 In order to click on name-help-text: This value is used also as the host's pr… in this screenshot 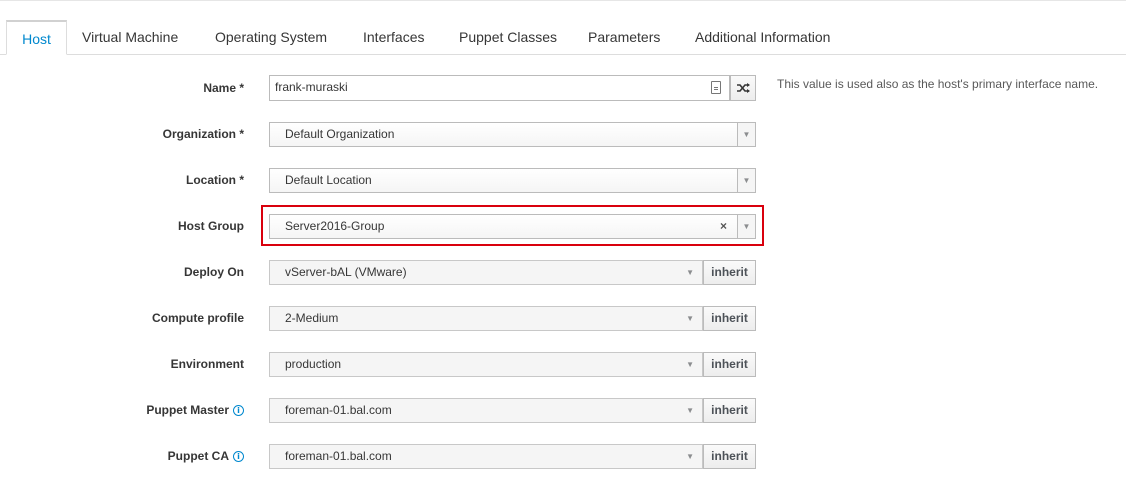, I will do `click(938, 84)`.